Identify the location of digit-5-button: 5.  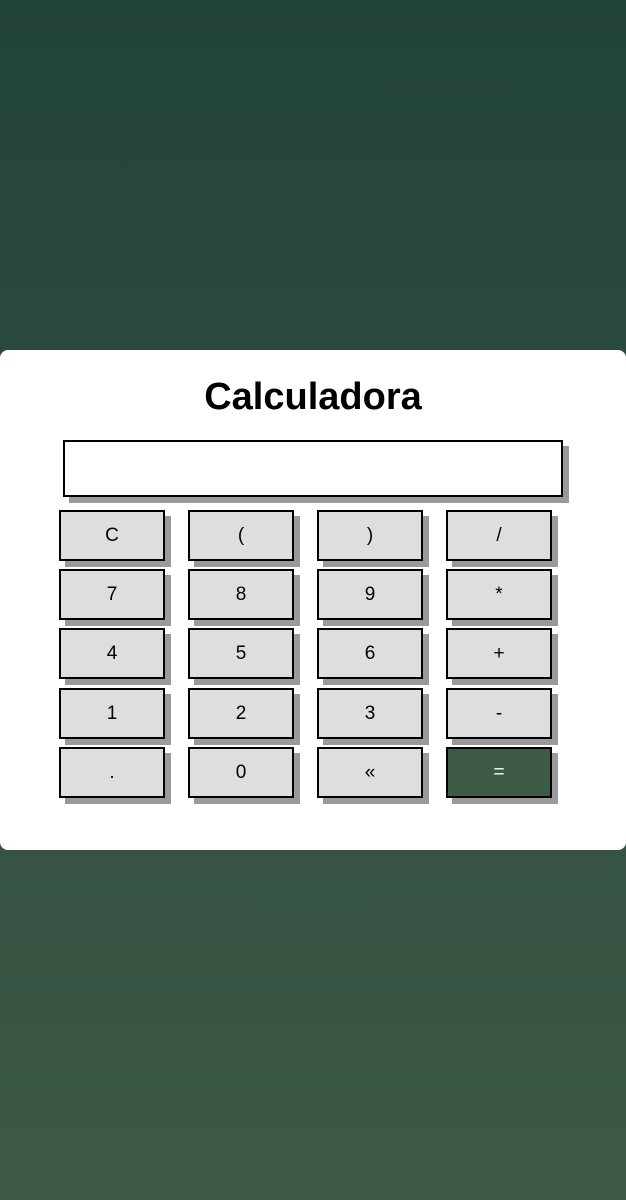
(241, 653).